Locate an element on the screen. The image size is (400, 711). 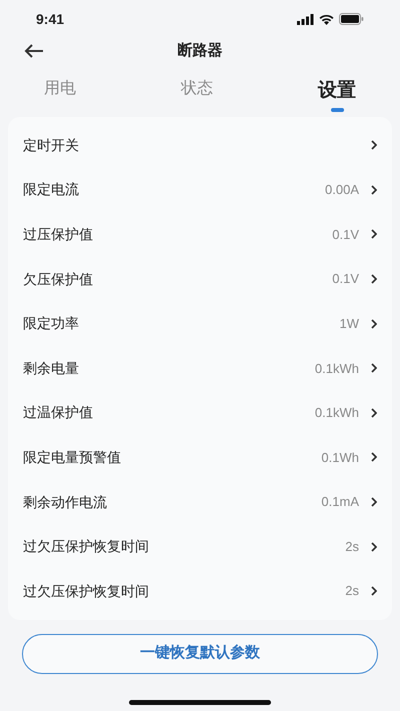
signal-icon is located at coordinates (305, 19).